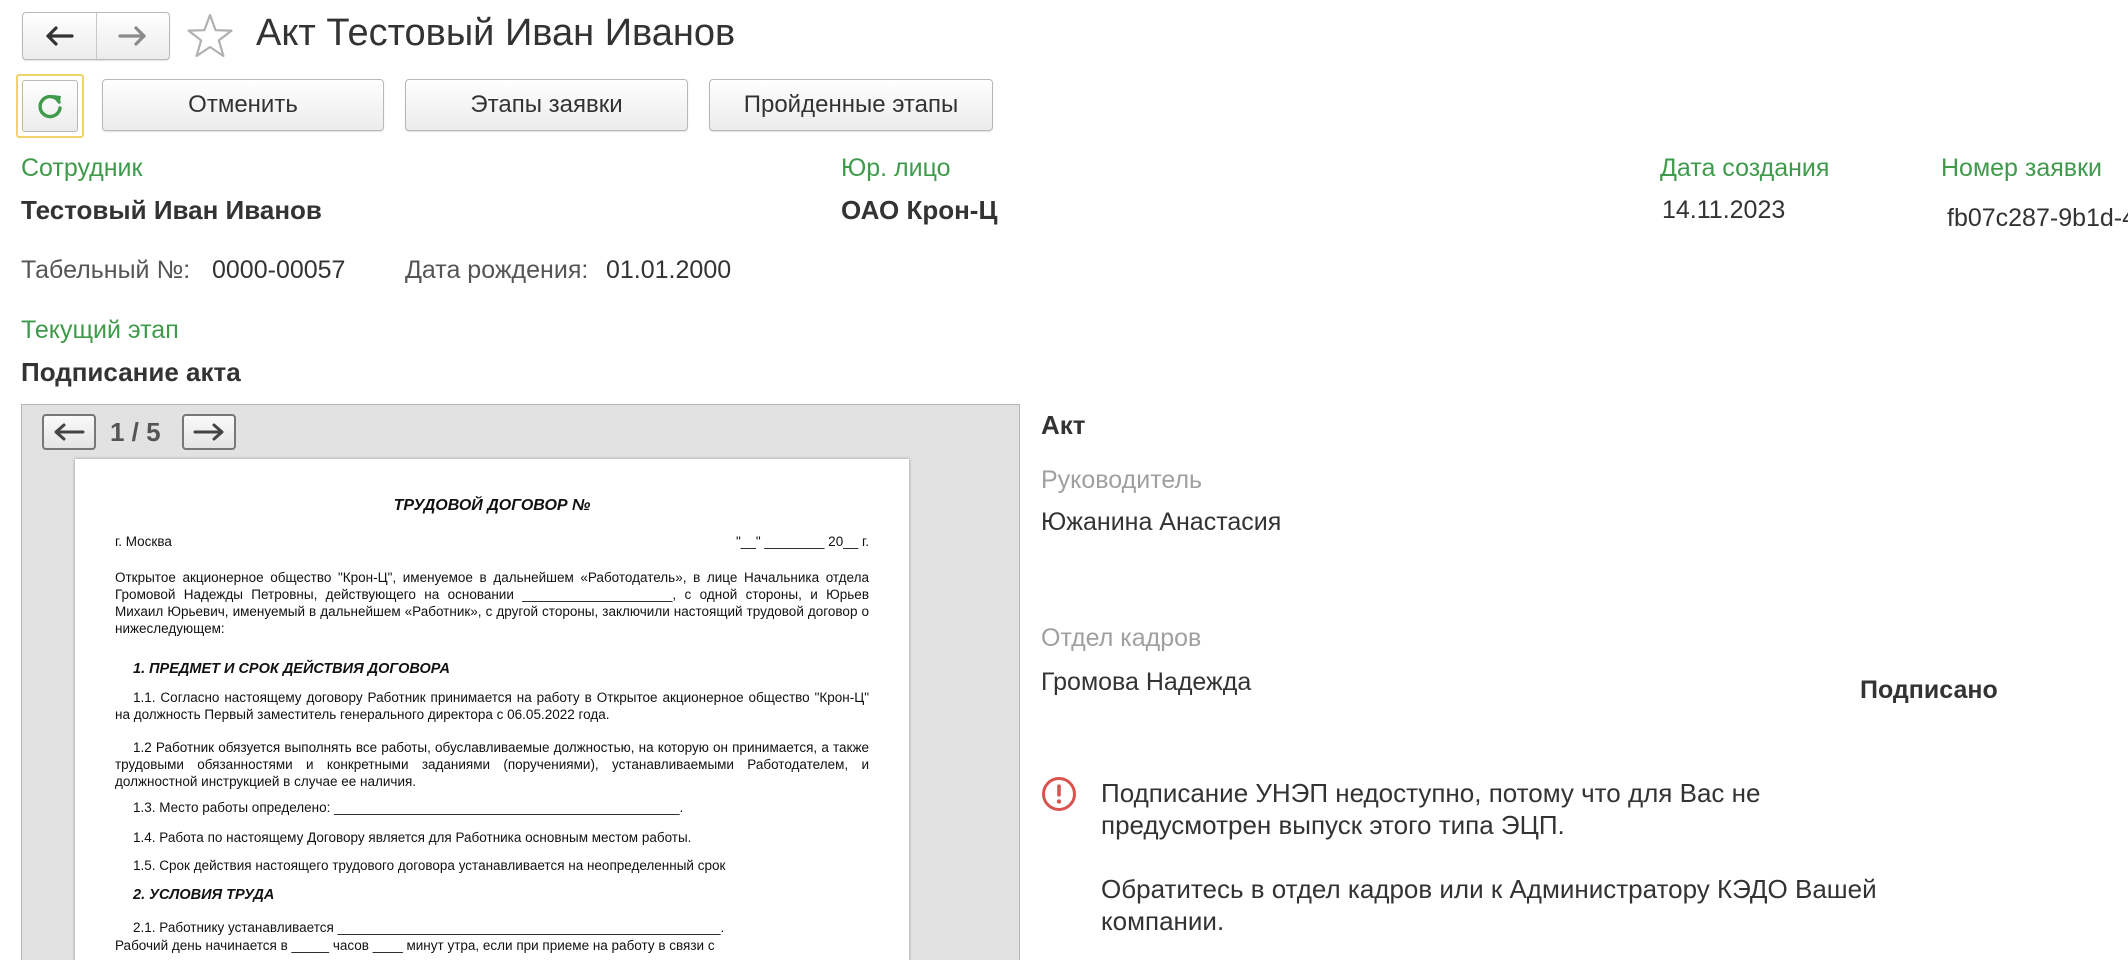 Image resolution: width=2128 pixels, height=960 pixels. I want to click on request-number-label: Номер заявки, so click(2021, 168).